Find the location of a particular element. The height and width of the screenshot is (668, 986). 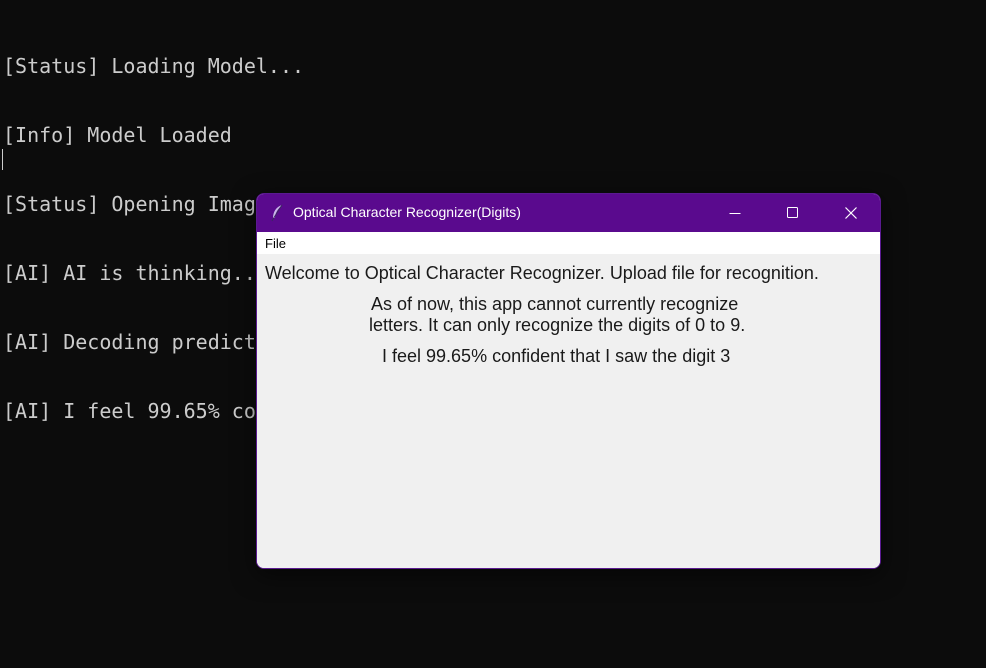

maximize-icon is located at coordinates (792, 212).